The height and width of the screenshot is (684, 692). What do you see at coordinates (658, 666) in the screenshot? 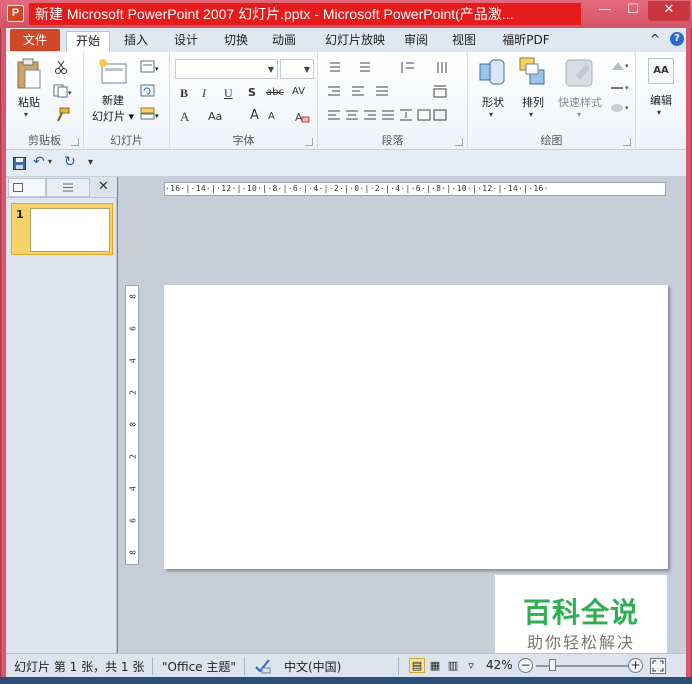
I see `fit-to-window-icon` at bounding box center [658, 666].